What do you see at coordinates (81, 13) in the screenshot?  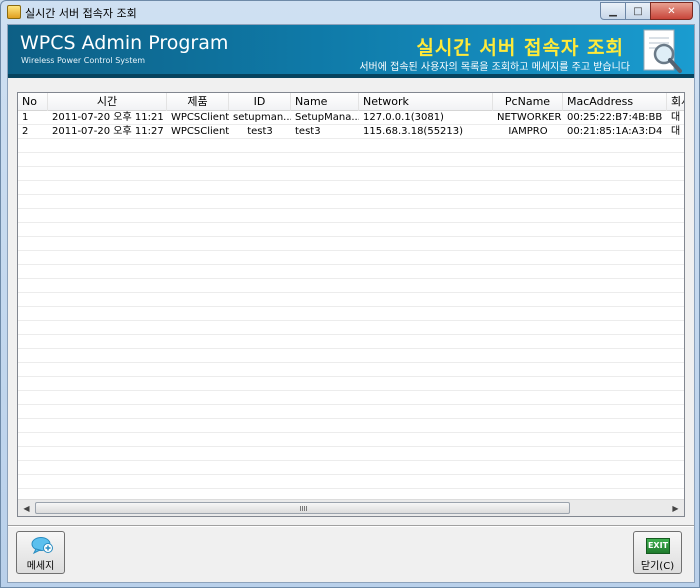 I see `window-title: 실시간 서버 접속자 조회` at bounding box center [81, 13].